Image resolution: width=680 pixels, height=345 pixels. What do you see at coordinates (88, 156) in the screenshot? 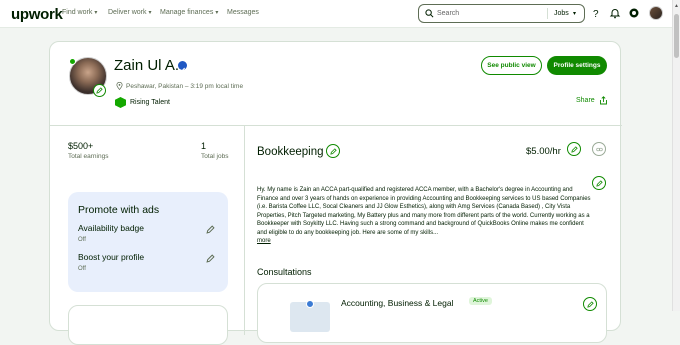
I see `total-earnings-label: Total earnings` at bounding box center [88, 156].